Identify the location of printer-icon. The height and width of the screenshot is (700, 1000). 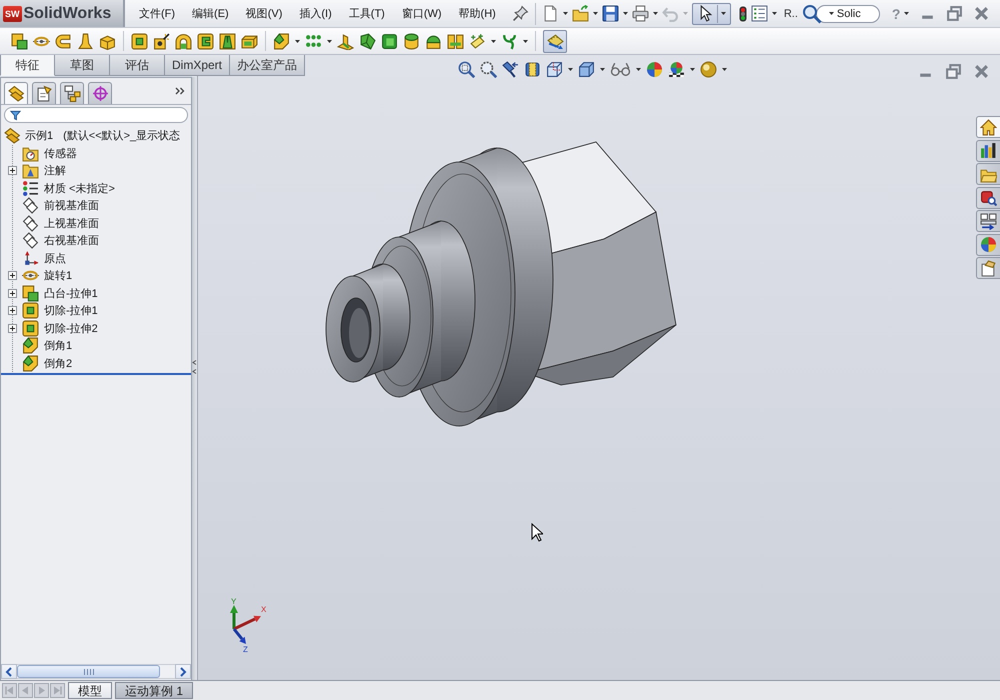
(640, 13).